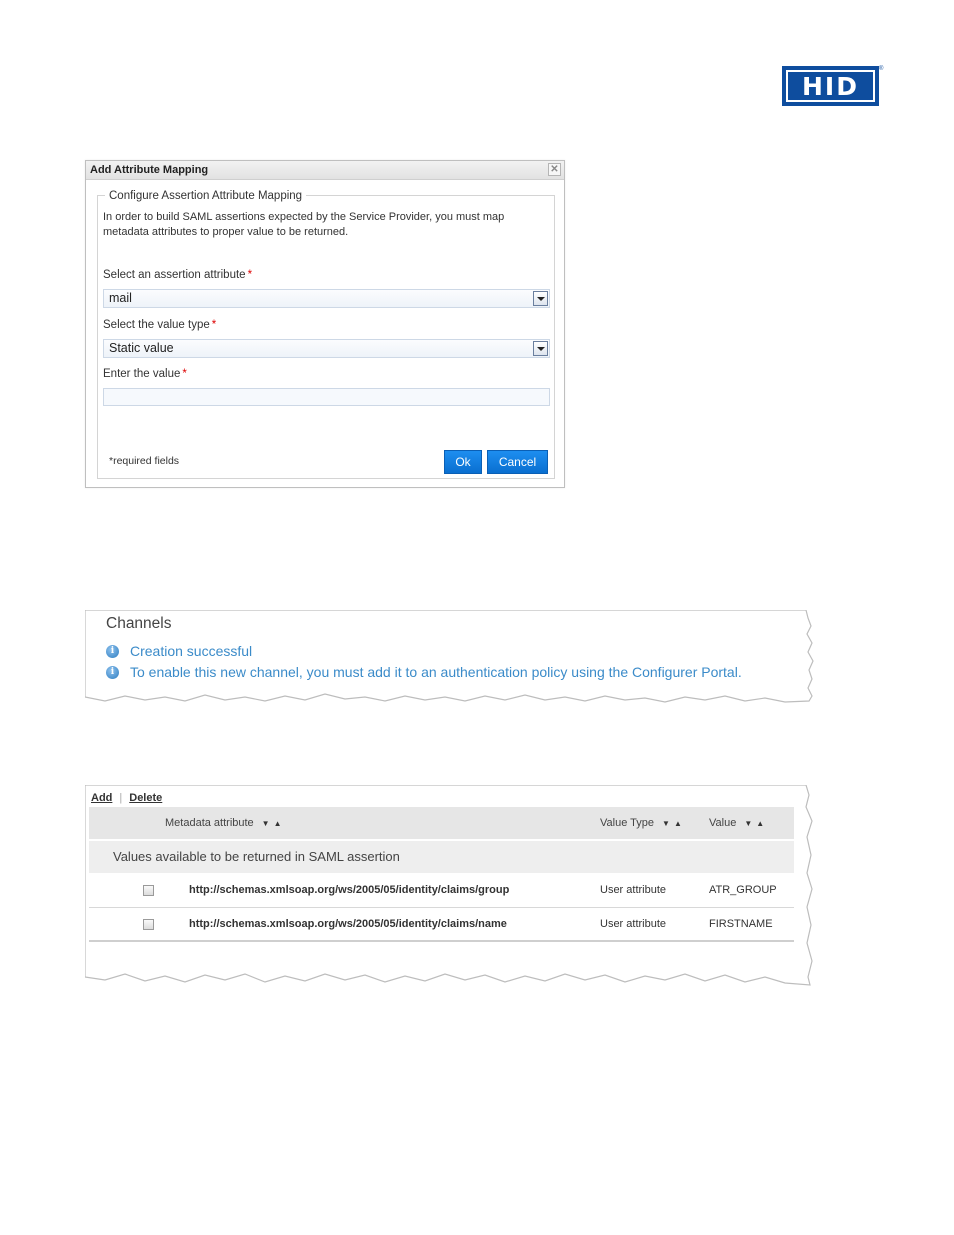  I want to click on hid-logo-frame: HID, so click(830, 86).